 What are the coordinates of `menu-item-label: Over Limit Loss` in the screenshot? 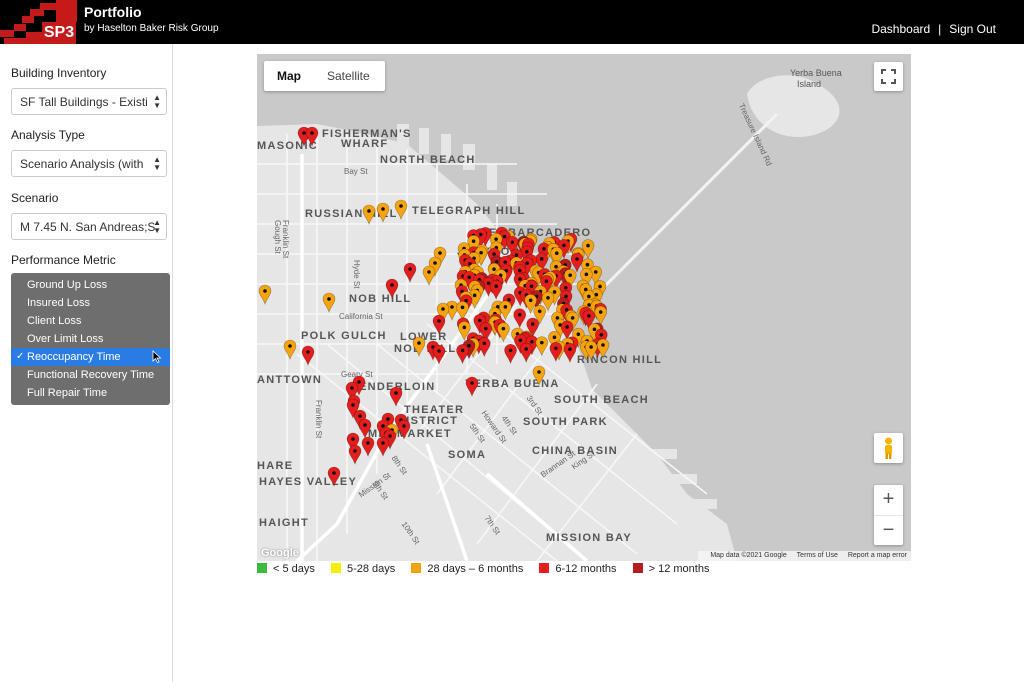 It's located at (65, 339).